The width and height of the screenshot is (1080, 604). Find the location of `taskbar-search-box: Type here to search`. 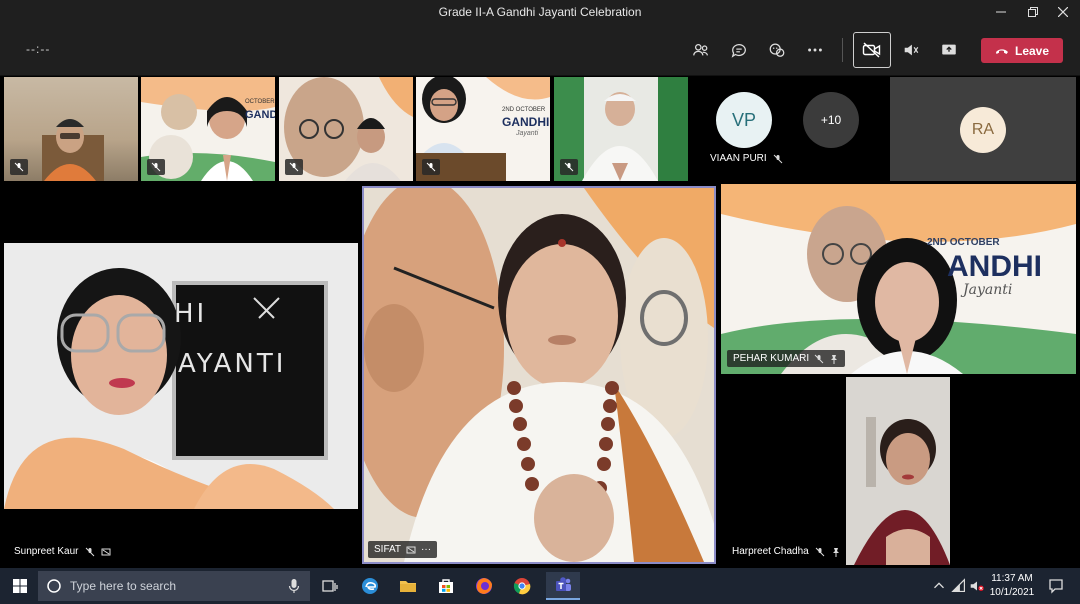

taskbar-search-box: Type here to search is located at coordinates (174, 586).